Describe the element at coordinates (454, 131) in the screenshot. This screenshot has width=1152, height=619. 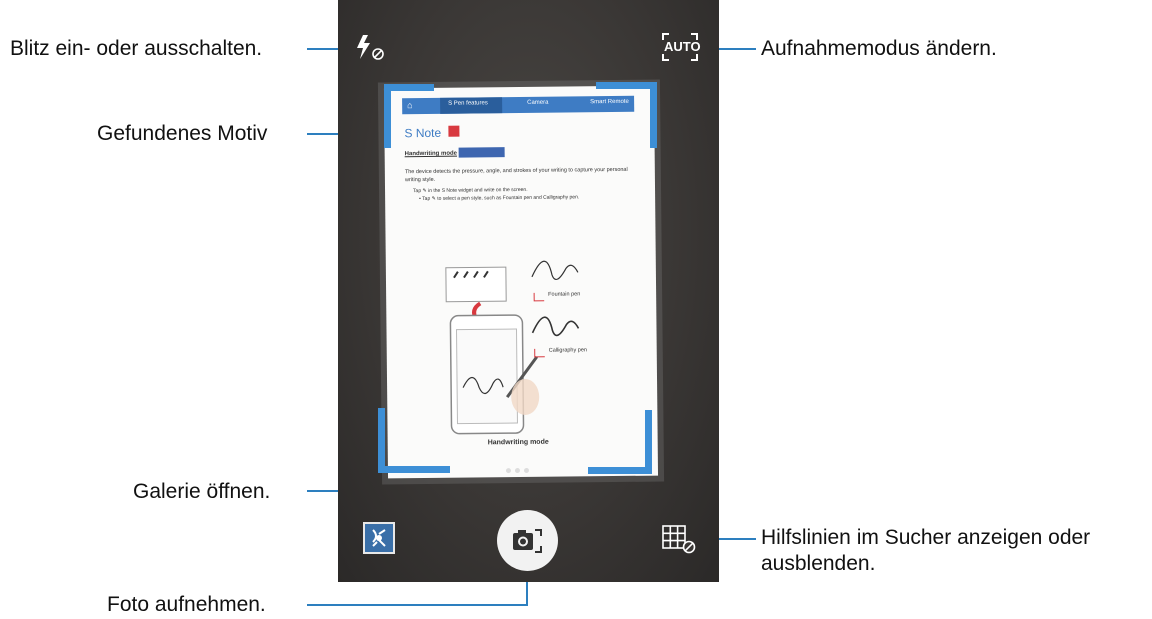
I see `s-note-icon` at that location.